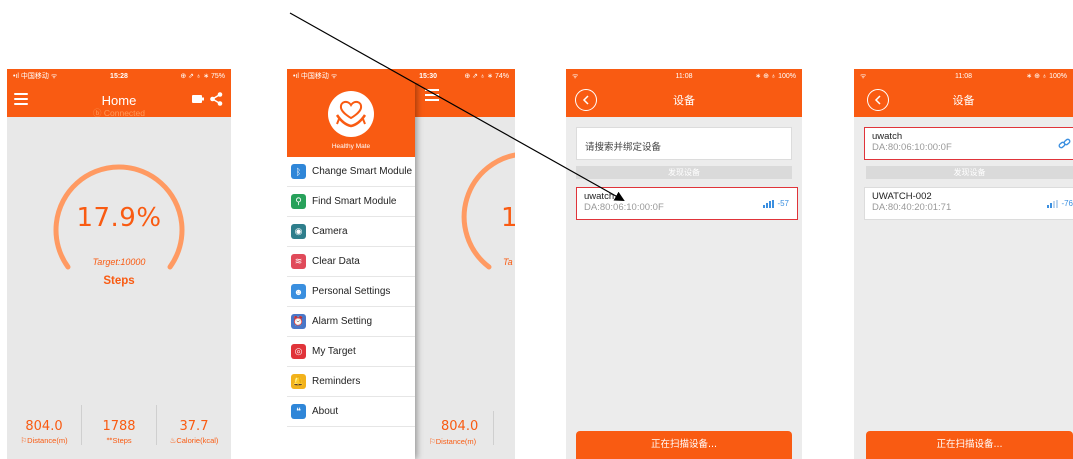 Image resolution: width=1073 pixels, height=459 pixels. I want to click on distance-stat: 804.0 ⚐Distance(m), so click(44, 425).